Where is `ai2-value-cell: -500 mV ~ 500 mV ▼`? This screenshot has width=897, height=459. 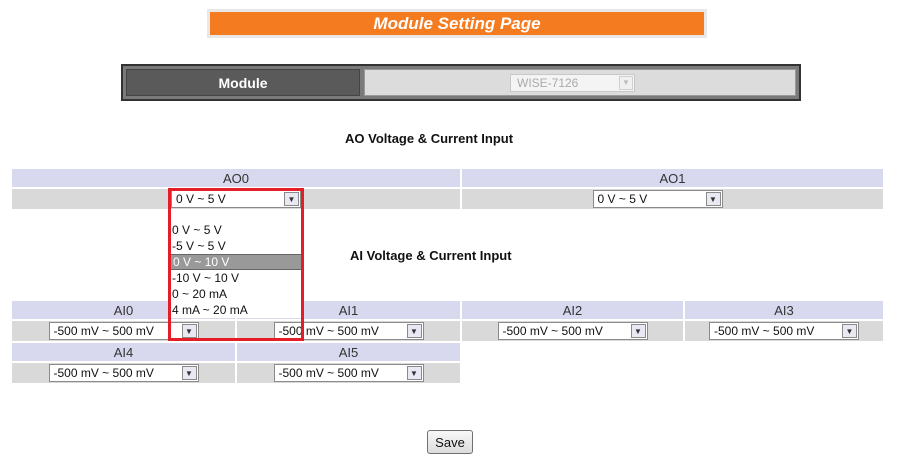 ai2-value-cell: -500 mV ~ 500 mV ▼ is located at coordinates (572, 331).